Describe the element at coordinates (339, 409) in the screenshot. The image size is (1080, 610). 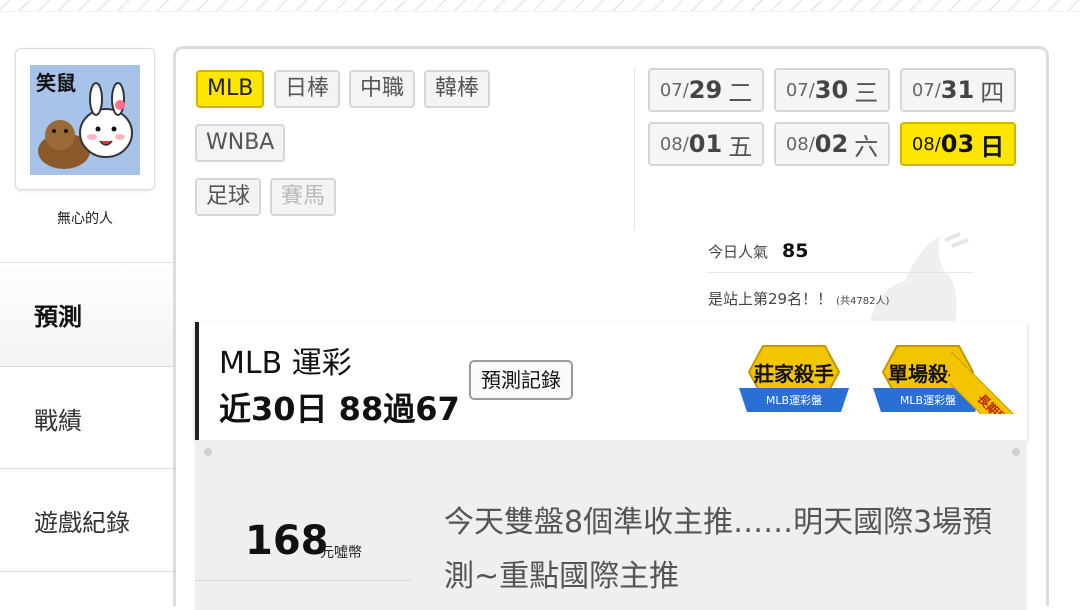
I see `card-record: 近30日 88過67` at that location.